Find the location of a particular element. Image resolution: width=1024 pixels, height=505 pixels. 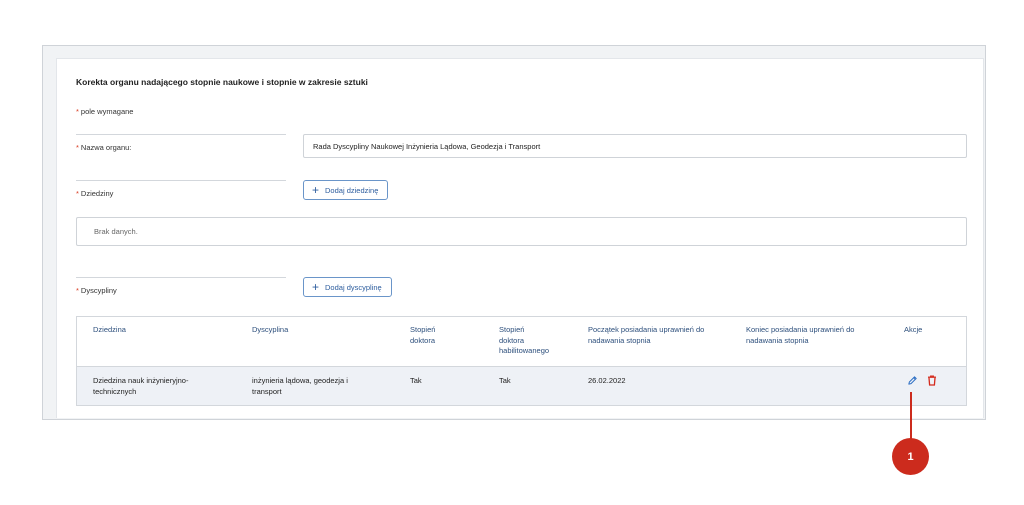

add-discipline-button: + Dodaj dyscyplinę is located at coordinates (347, 287).